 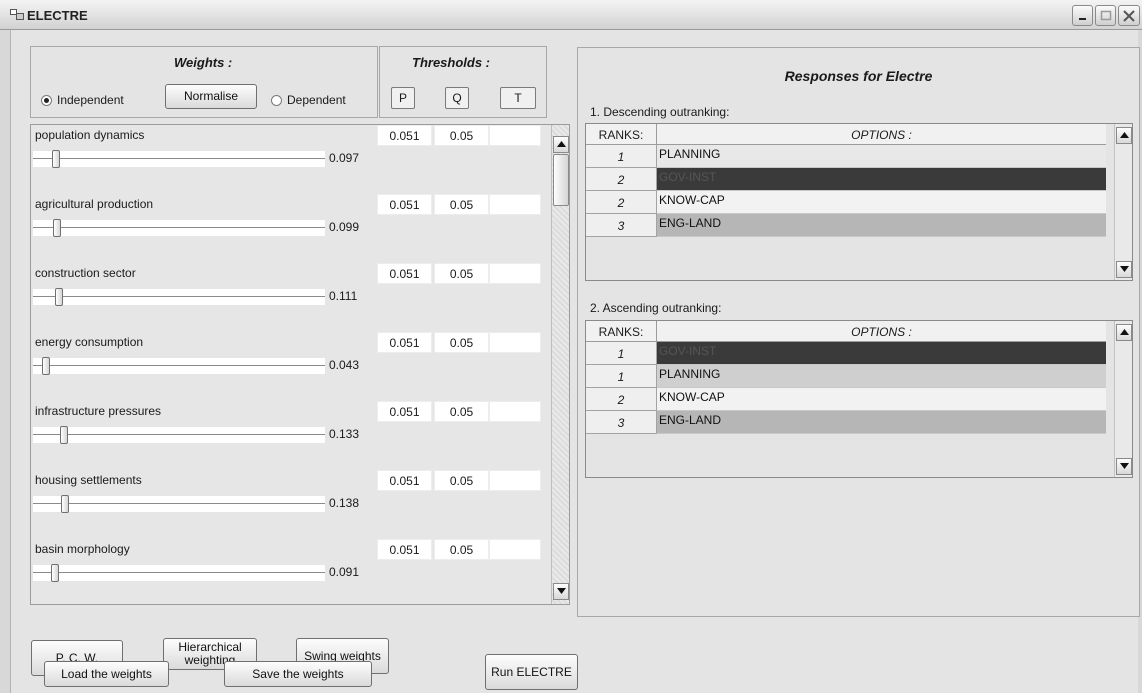 What do you see at coordinates (858, 76) in the screenshot?
I see `responses-title: Responses for Electre` at bounding box center [858, 76].